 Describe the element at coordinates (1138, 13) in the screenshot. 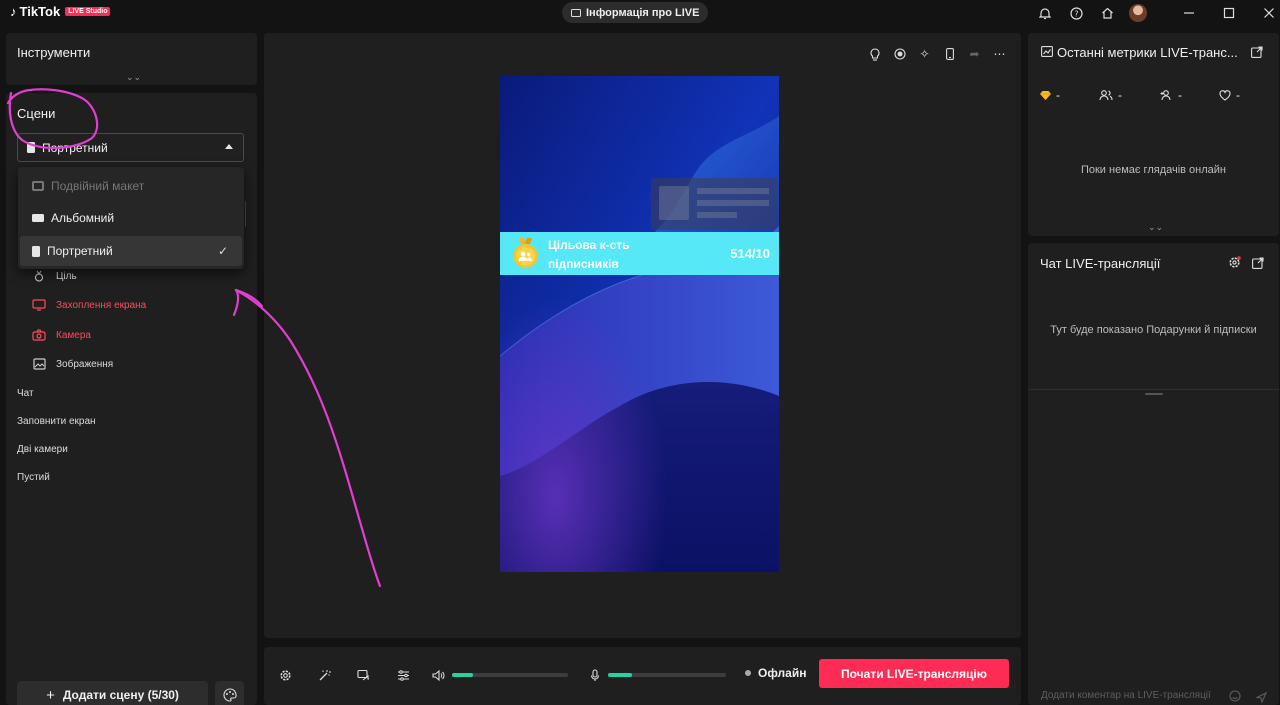

I see `avatar` at that location.